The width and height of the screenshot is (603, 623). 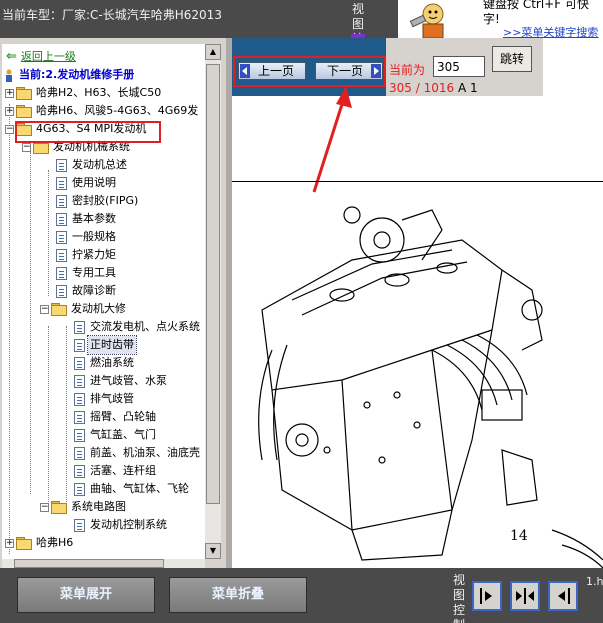 What do you see at coordinates (238, 595) in the screenshot?
I see `collapse-menu-button: 菜单折叠` at bounding box center [238, 595].